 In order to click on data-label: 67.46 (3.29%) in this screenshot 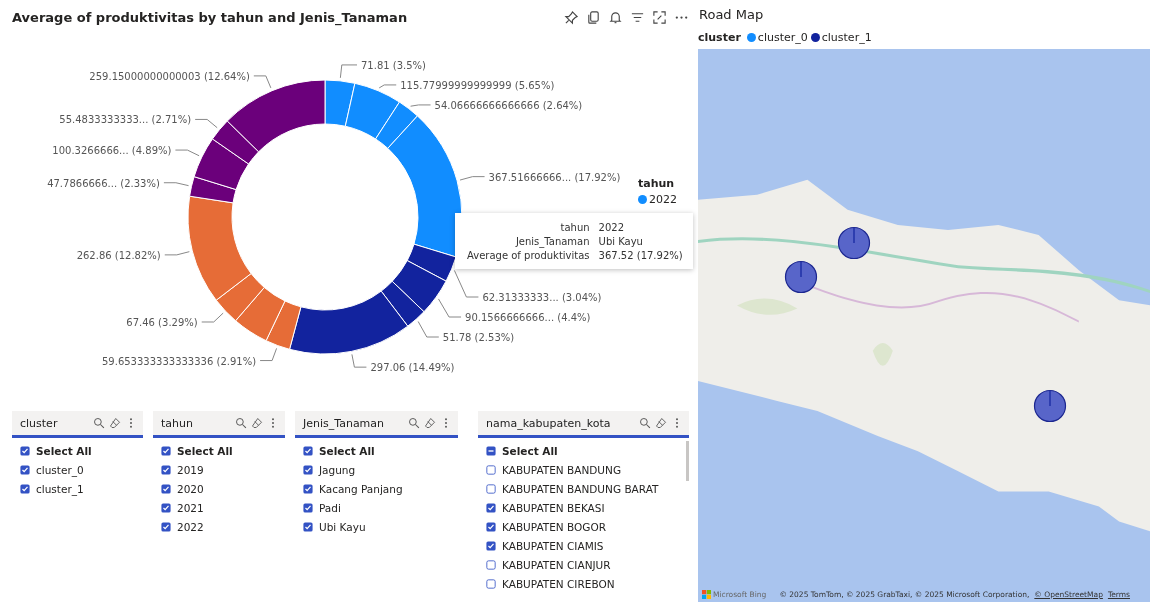, I will do `click(162, 322)`.